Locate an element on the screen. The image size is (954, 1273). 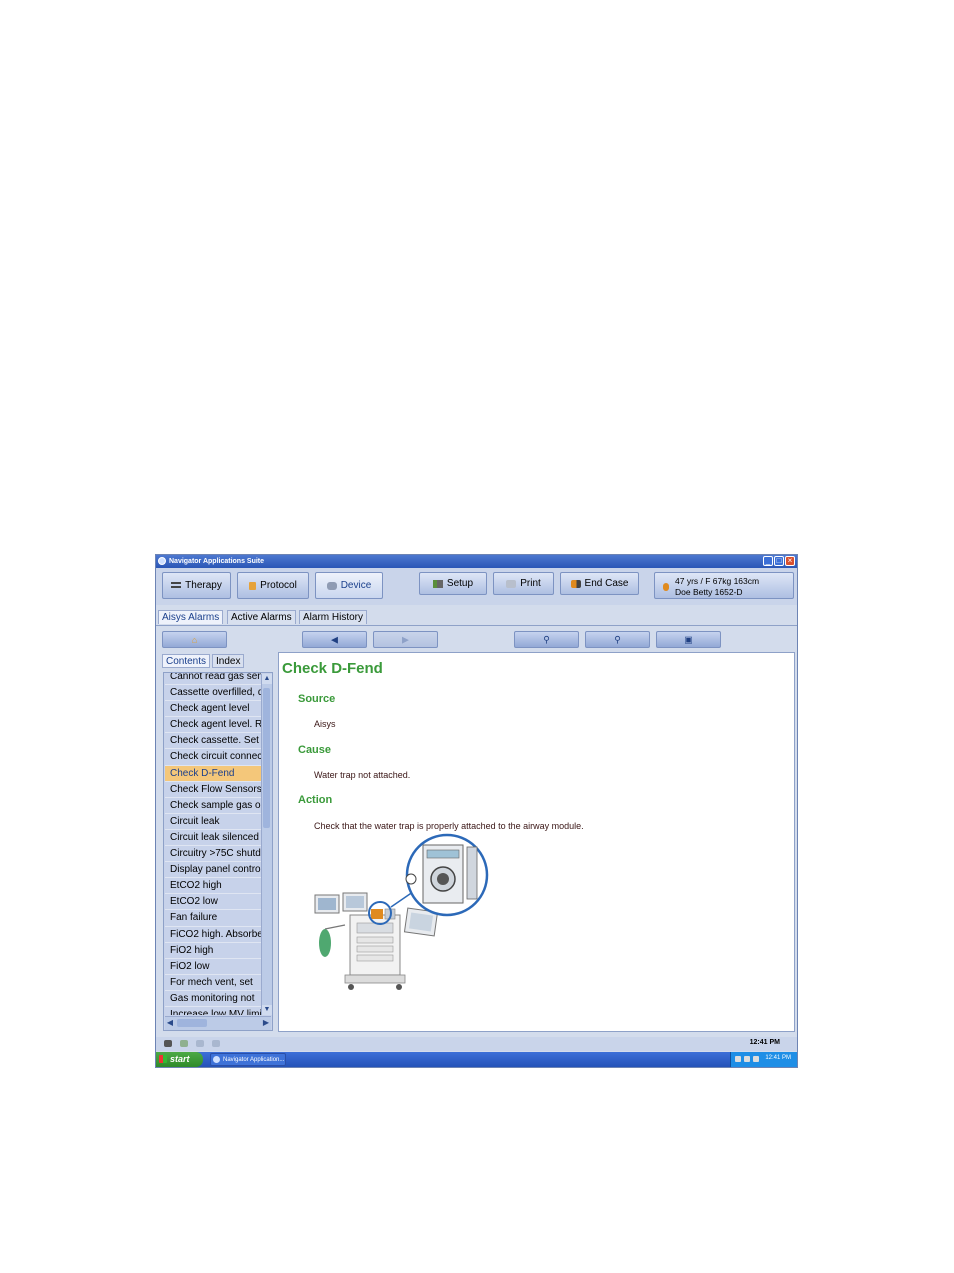
patient-name-id: Doe Betty 1652-D is located at coordinates (709, 592).